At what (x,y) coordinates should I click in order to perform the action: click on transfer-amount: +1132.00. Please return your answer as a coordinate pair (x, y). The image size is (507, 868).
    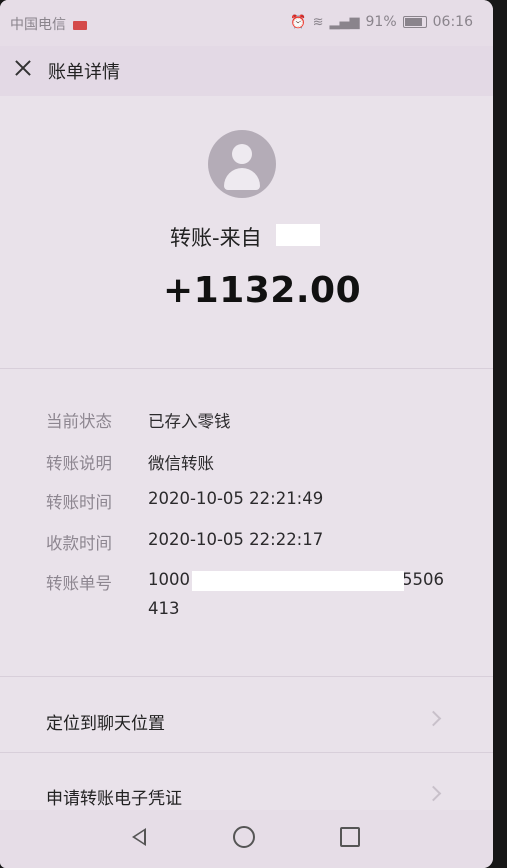
    Looking at the image, I should click on (262, 290).